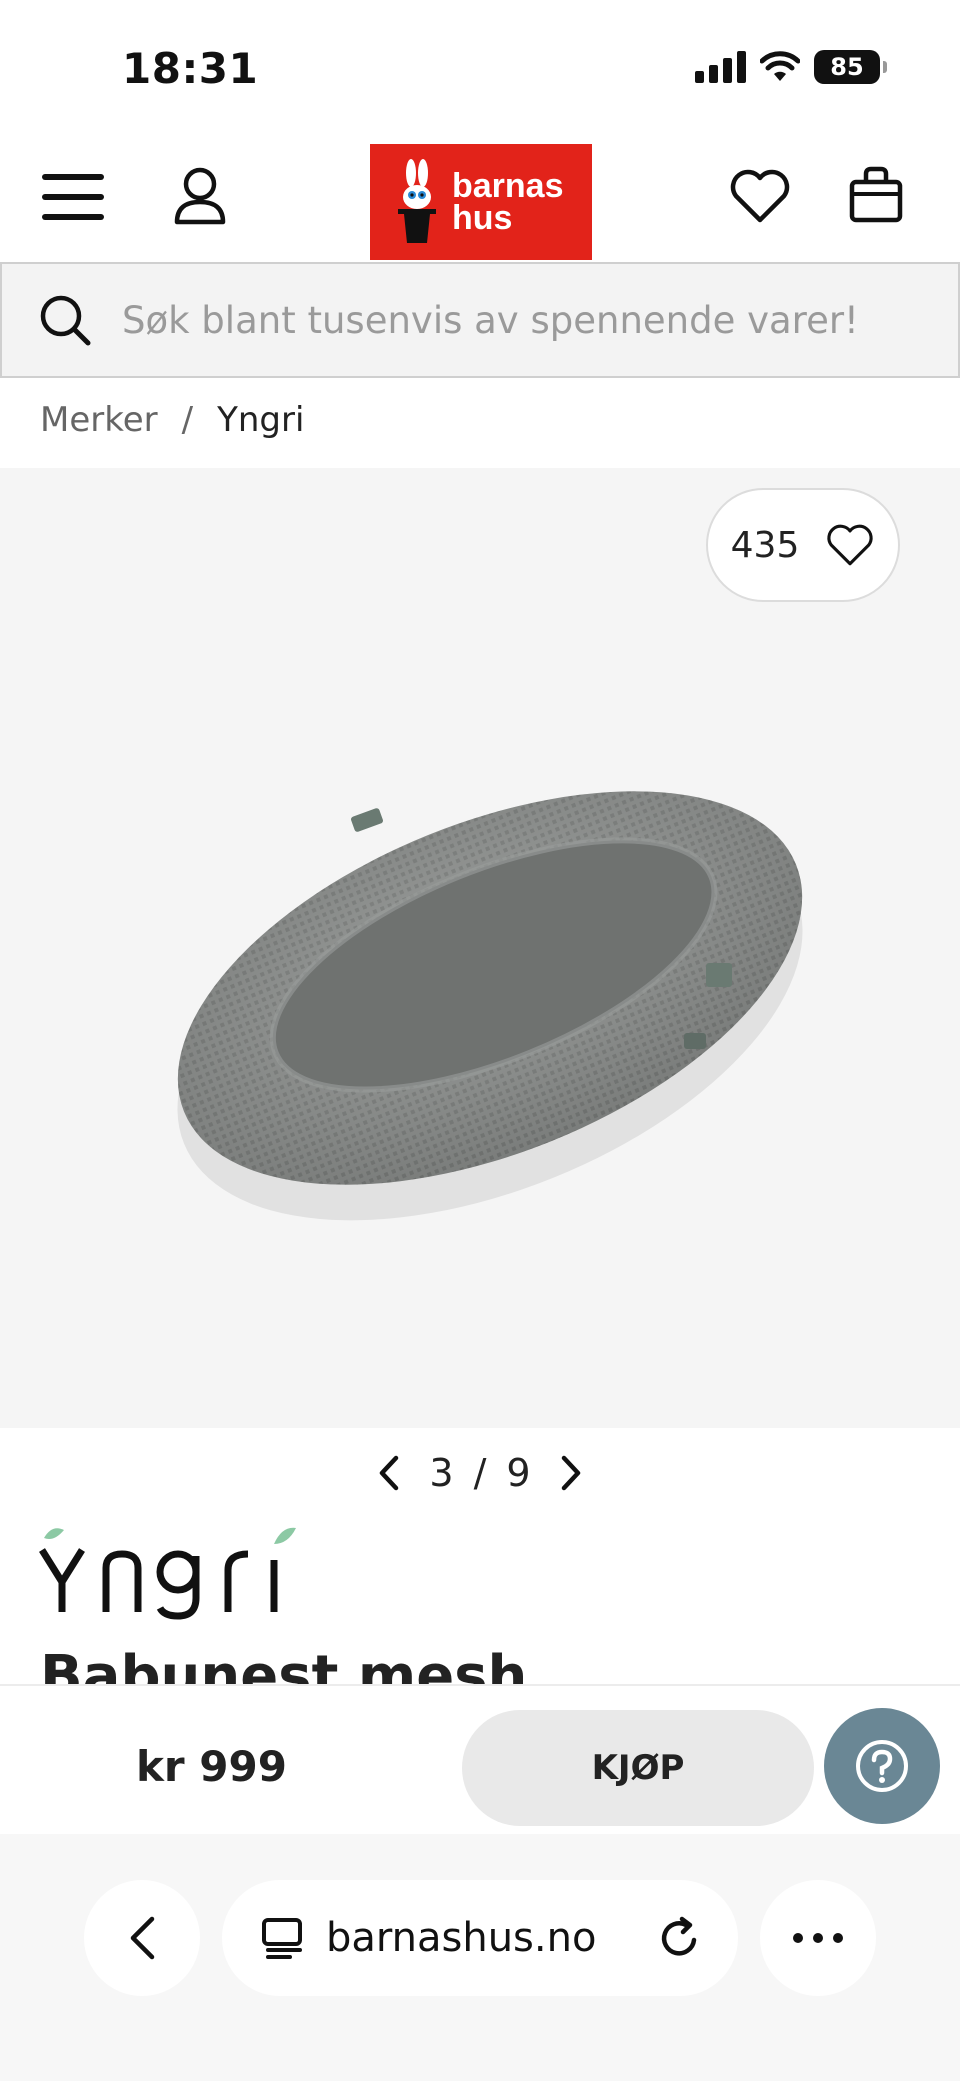  Describe the element at coordinates (876, 194) in the screenshot. I see `shopping-bag-icon` at that location.